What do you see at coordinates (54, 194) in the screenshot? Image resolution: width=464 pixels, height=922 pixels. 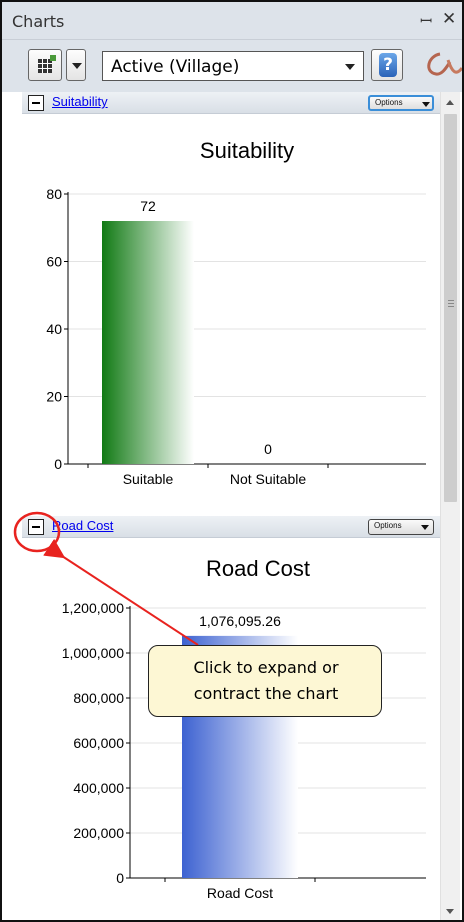 I see `y-tick-label: 80` at bounding box center [54, 194].